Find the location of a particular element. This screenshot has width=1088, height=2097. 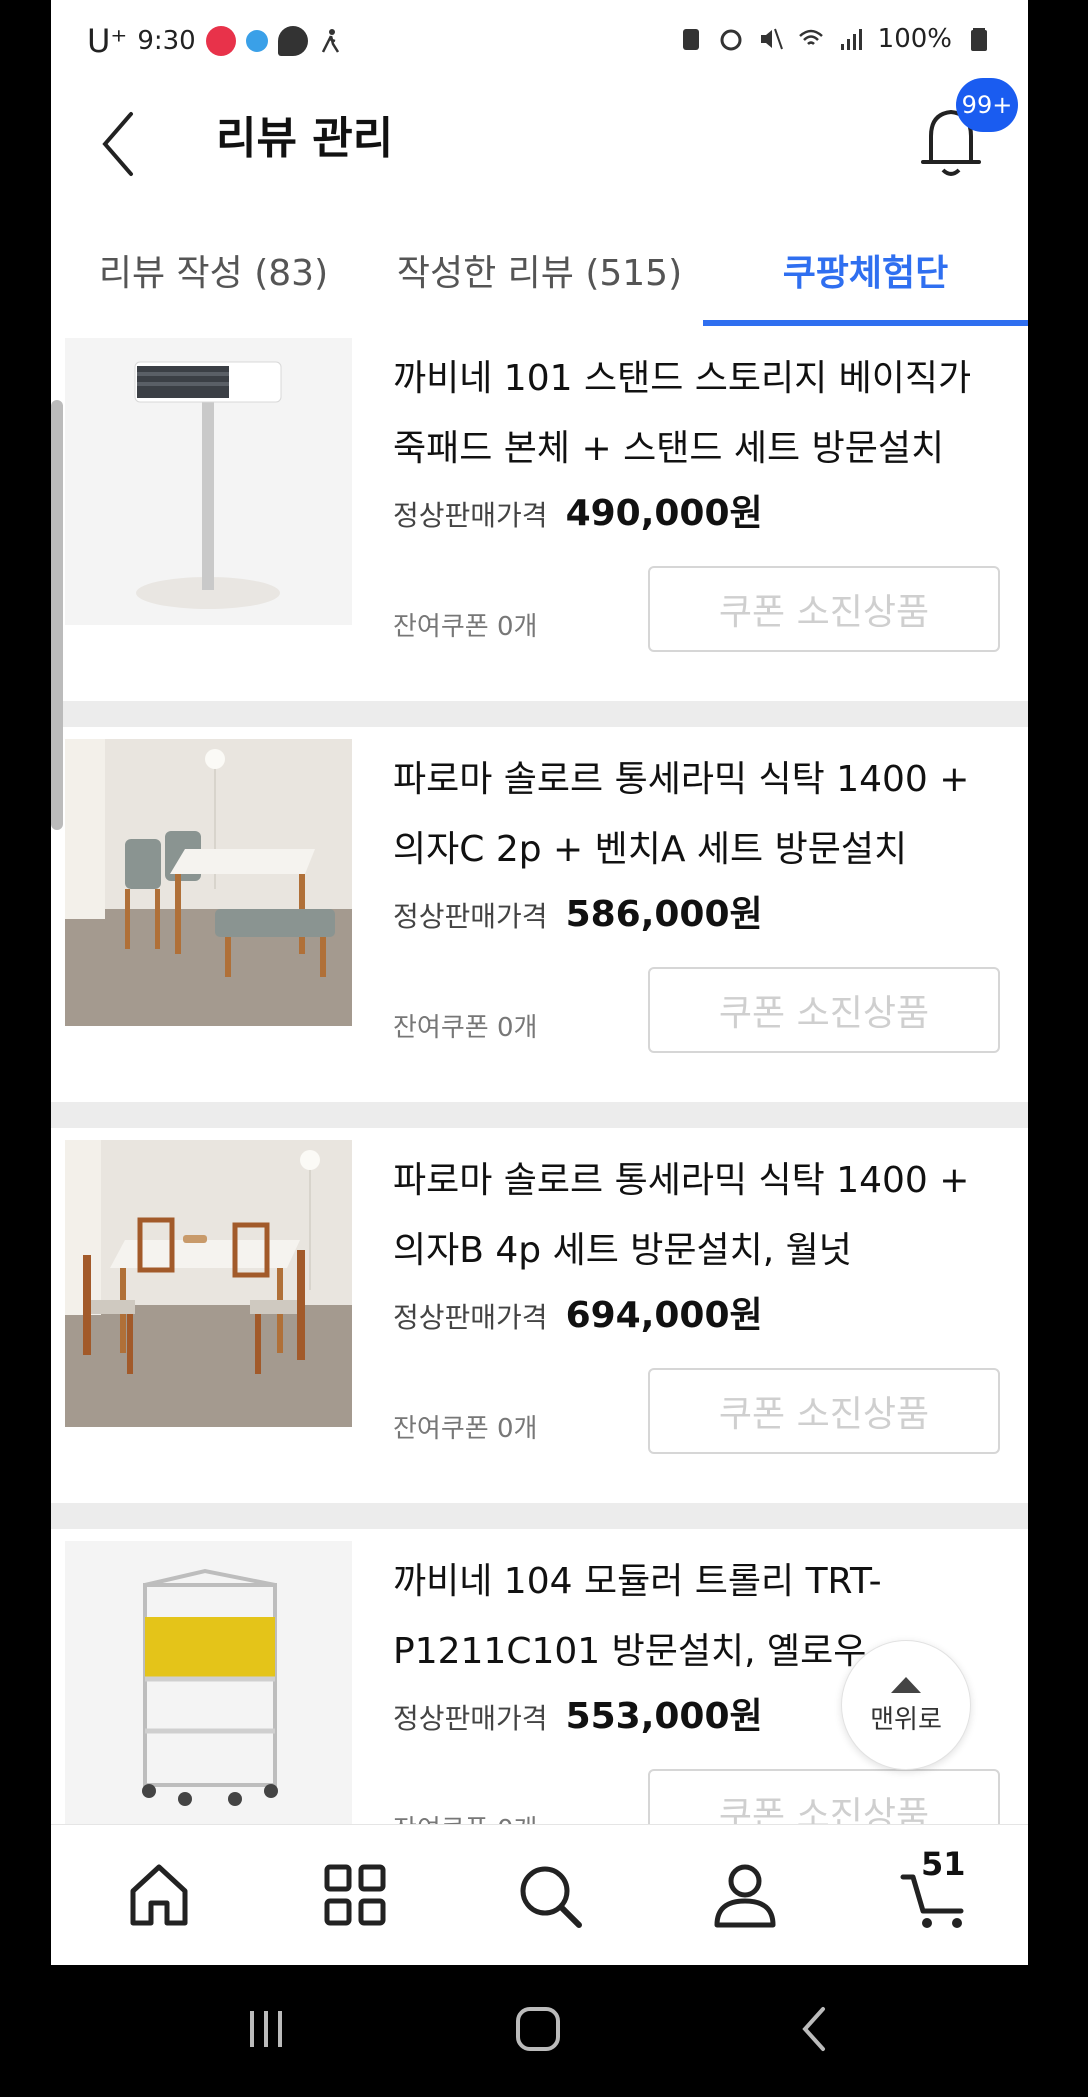

tab-write-review: 리뷰 작성 (83) is located at coordinates (213, 270).